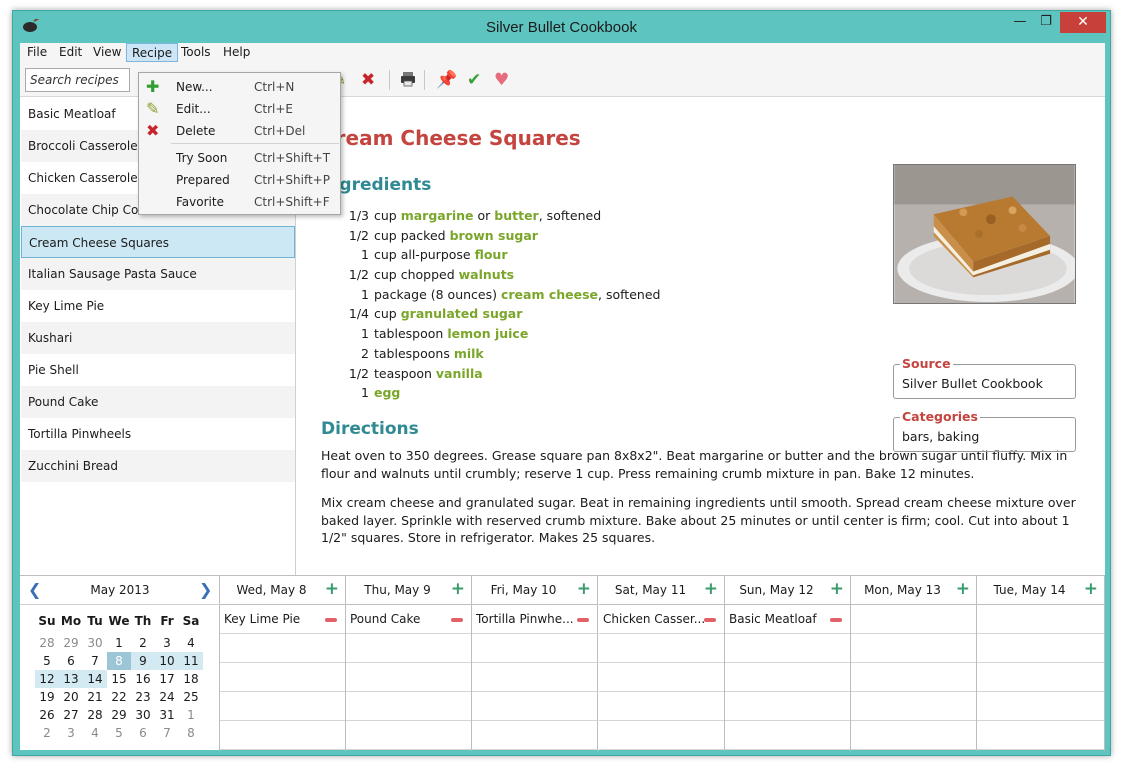 The height and width of the screenshot is (776, 1131). I want to click on recipe-list-item: Zucchini Bread, so click(158, 466).